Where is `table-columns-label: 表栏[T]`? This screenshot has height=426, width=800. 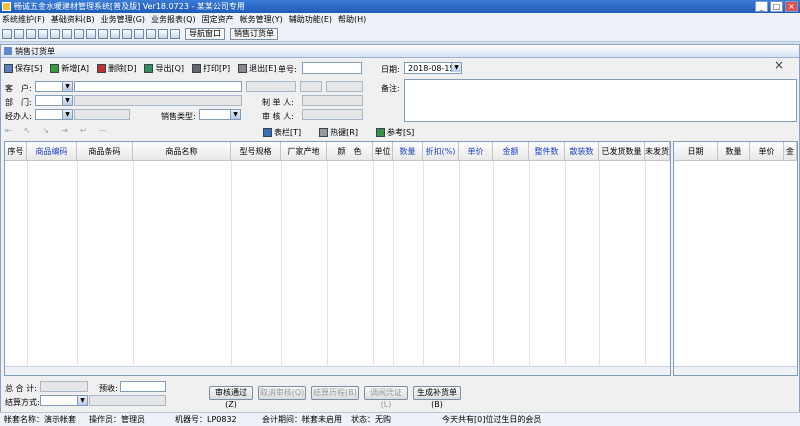 table-columns-label: 表栏[T] is located at coordinates (288, 132).